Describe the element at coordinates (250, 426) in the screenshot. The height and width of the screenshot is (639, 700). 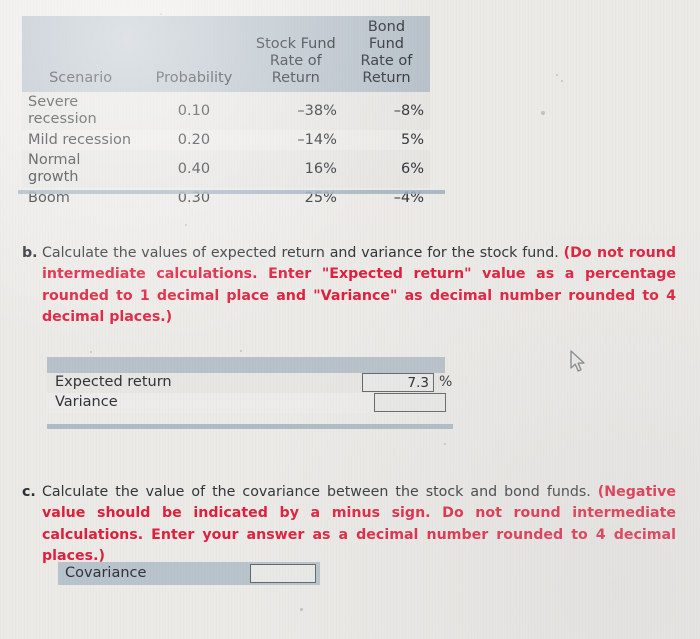
I see `answer-b-bottom-divider` at that location.